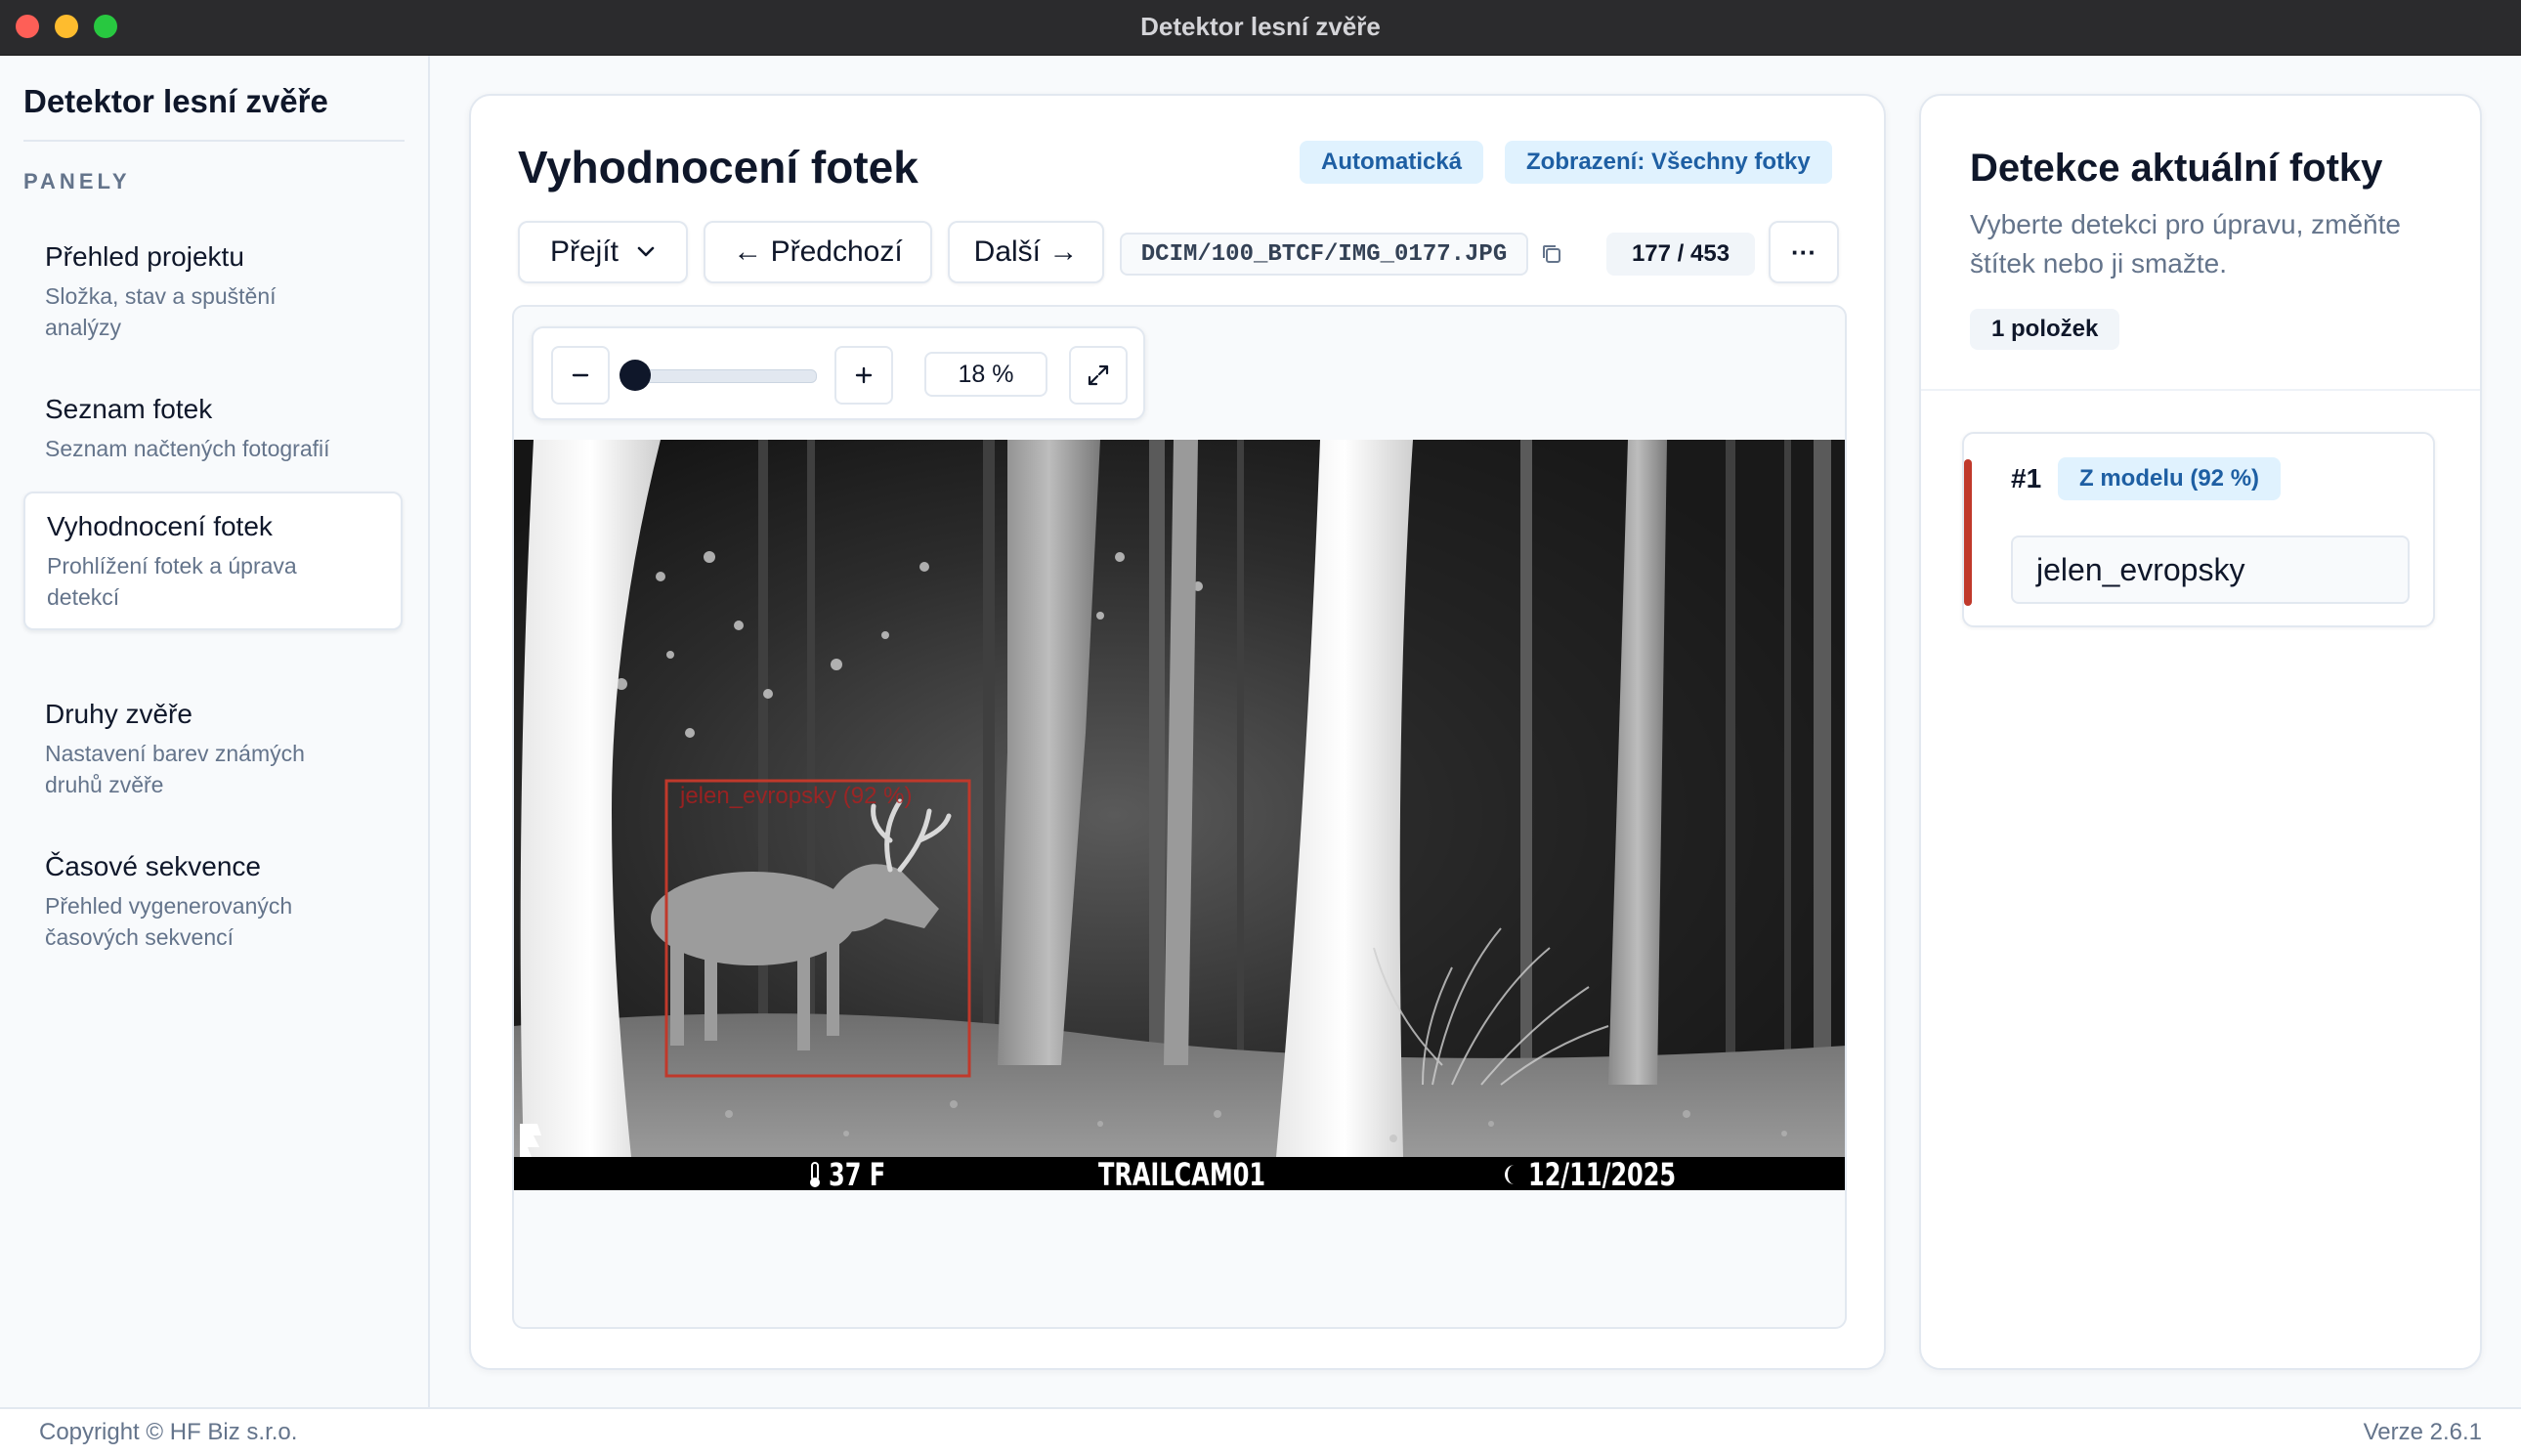  Describe the element at coordinates (1681, 254) in the screenshot. I see `photo-counter: 177 / 453` at that location.